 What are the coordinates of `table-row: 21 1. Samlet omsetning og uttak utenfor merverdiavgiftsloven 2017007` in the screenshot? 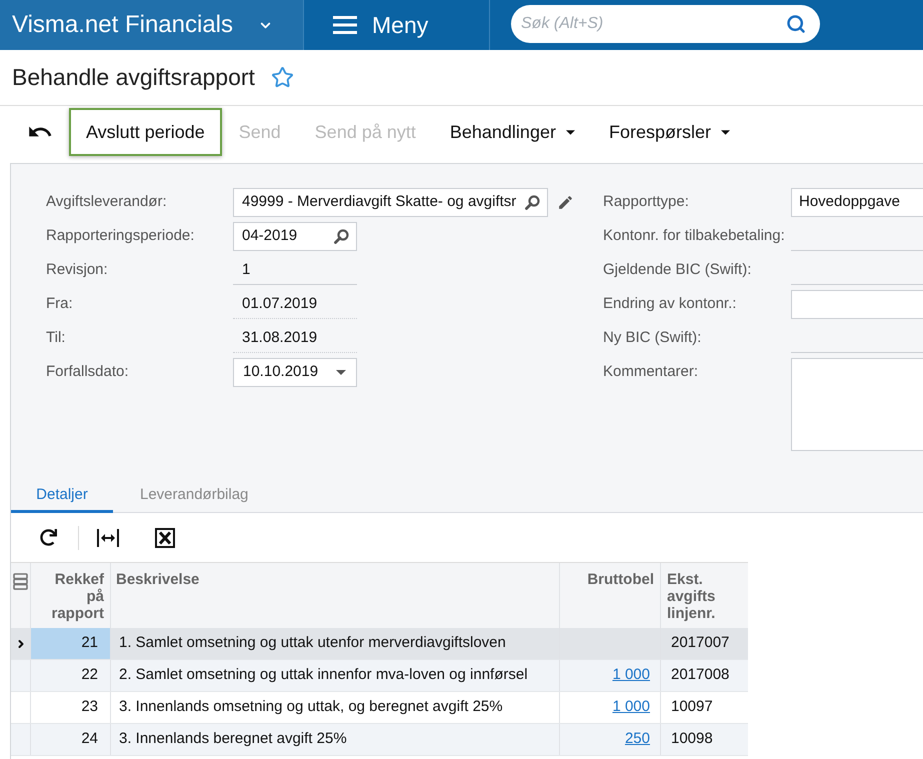 It's located at (379, 644).